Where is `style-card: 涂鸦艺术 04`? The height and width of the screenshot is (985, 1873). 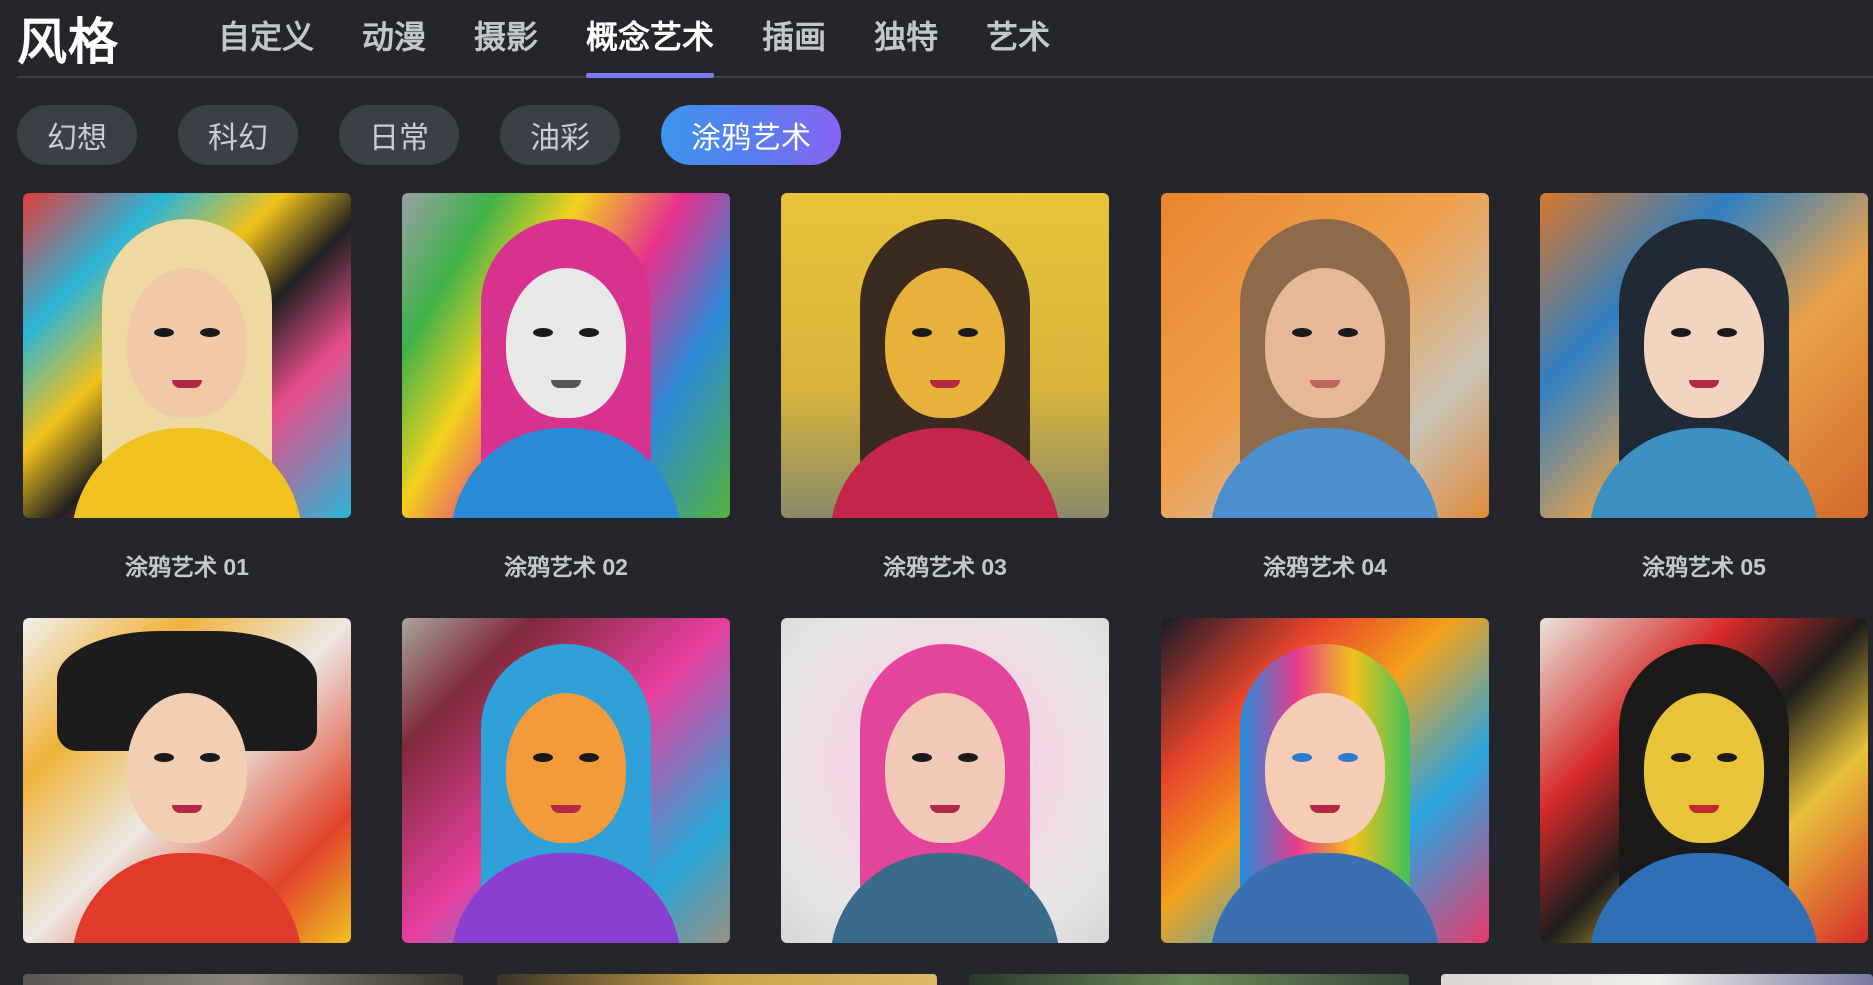 style-card: 涂鸦艺术 04 is located at coordinates (1325, 387).